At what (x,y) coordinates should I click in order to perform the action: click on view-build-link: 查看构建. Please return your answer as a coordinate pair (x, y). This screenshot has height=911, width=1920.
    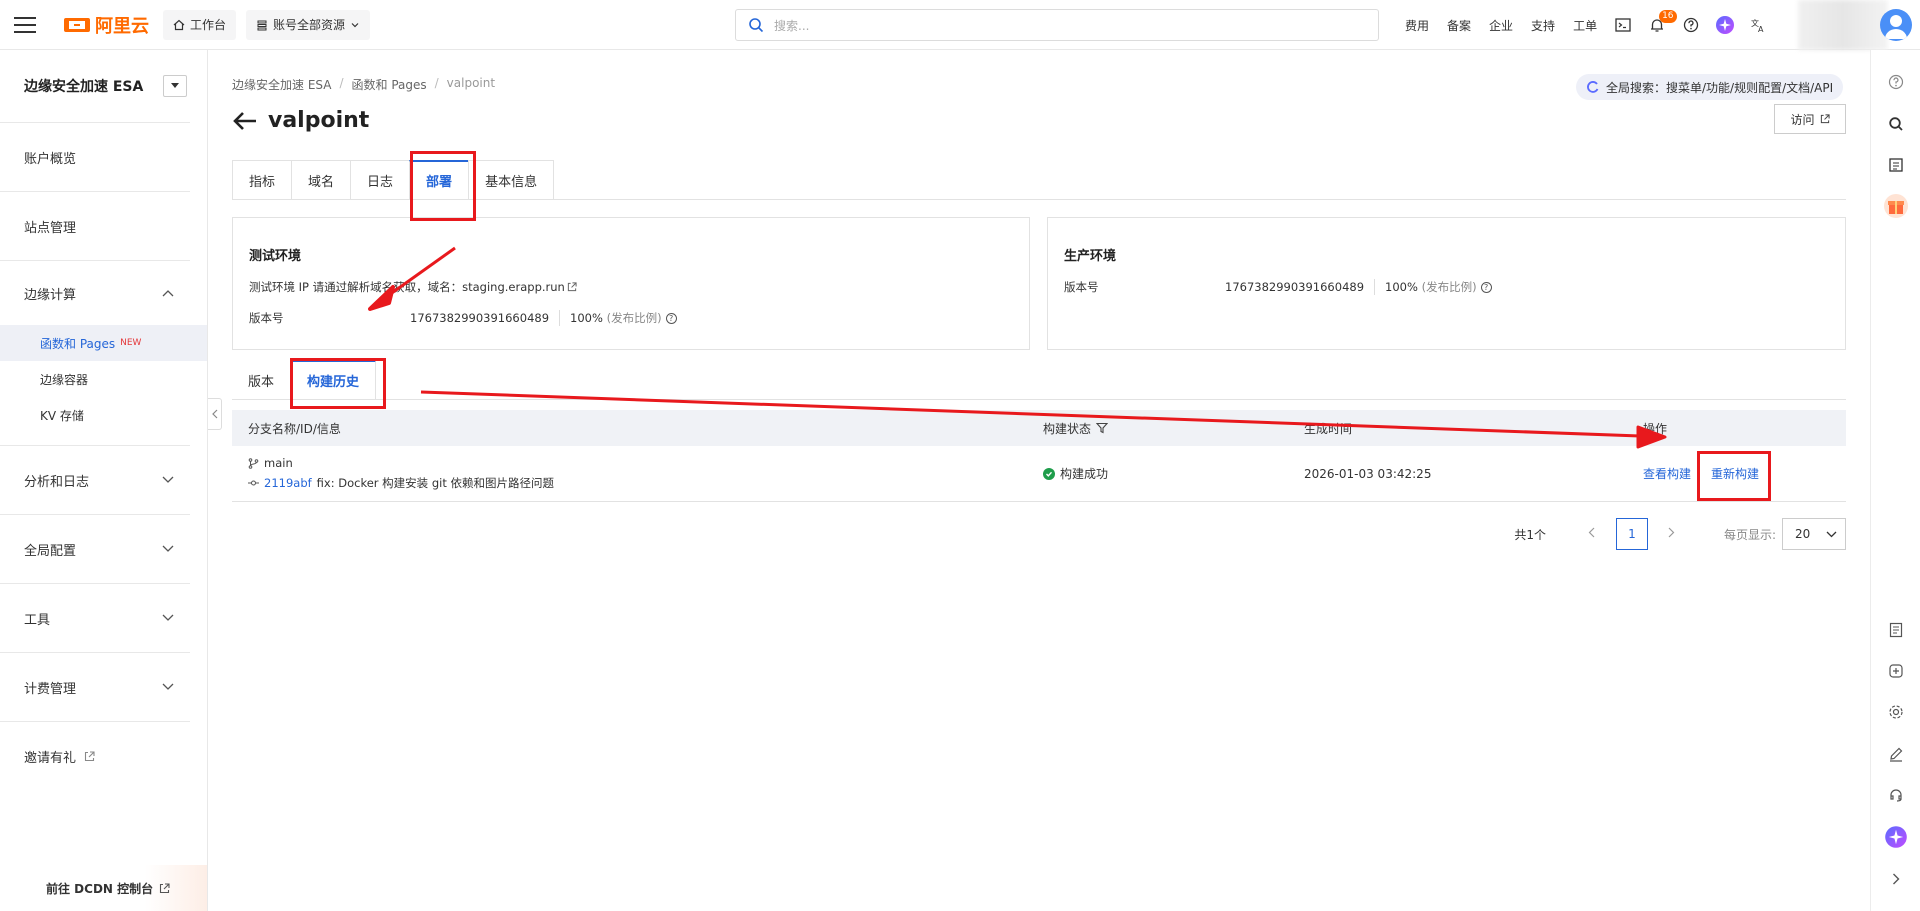
    Looking at the image, I should click on (1667, 473).